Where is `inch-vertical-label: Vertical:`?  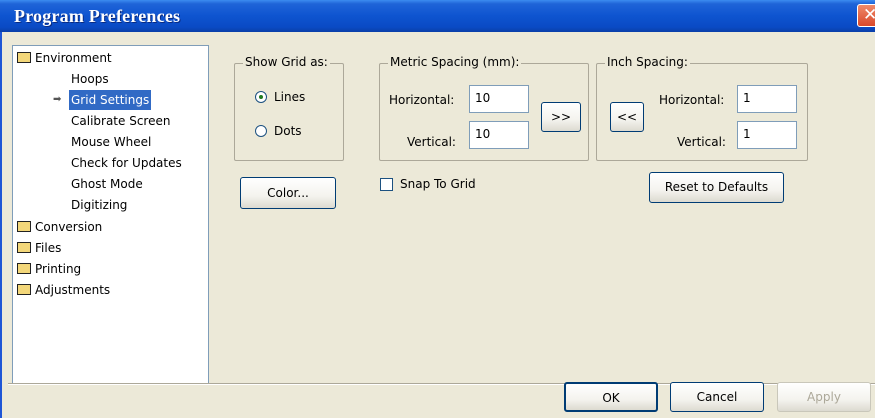 inch-vertical-label: Vertical: is located at coordinates (701, 142).